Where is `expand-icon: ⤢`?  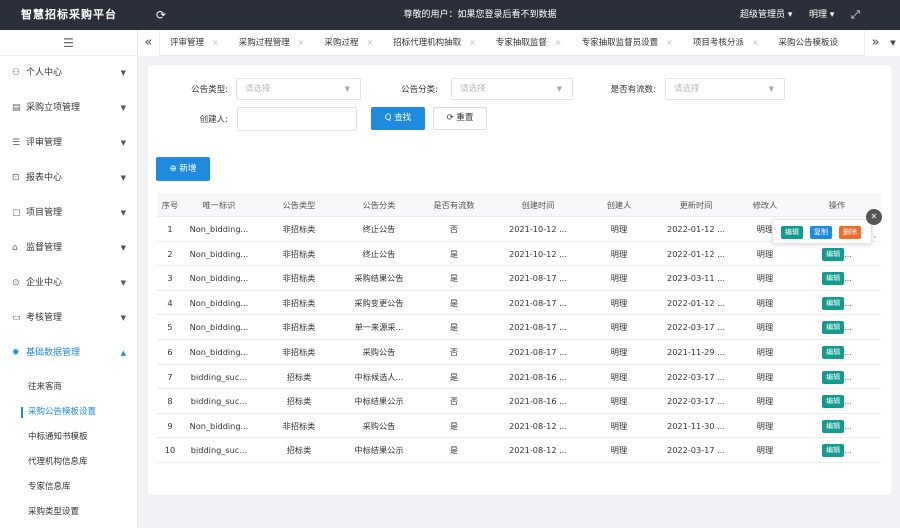 expand-icon: ⤢ is located at coordinates (855, 15).